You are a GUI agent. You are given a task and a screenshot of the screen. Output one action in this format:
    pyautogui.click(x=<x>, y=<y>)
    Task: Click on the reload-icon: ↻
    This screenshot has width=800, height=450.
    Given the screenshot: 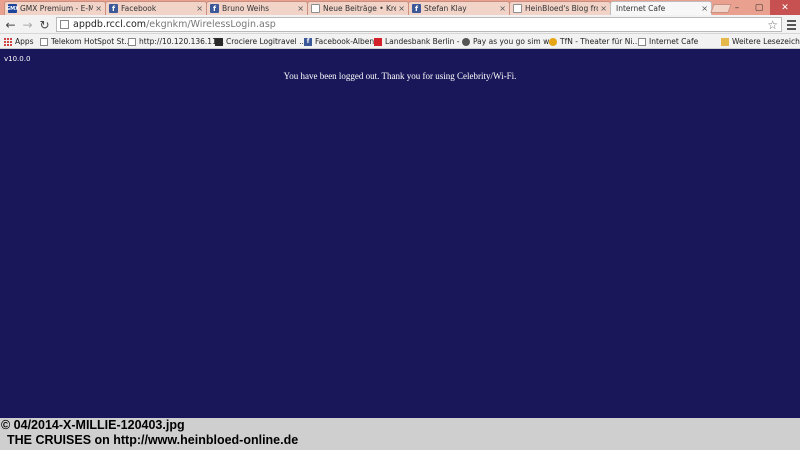 What is the action you would take?
    pyautogui.click(x=44, y=24)
    